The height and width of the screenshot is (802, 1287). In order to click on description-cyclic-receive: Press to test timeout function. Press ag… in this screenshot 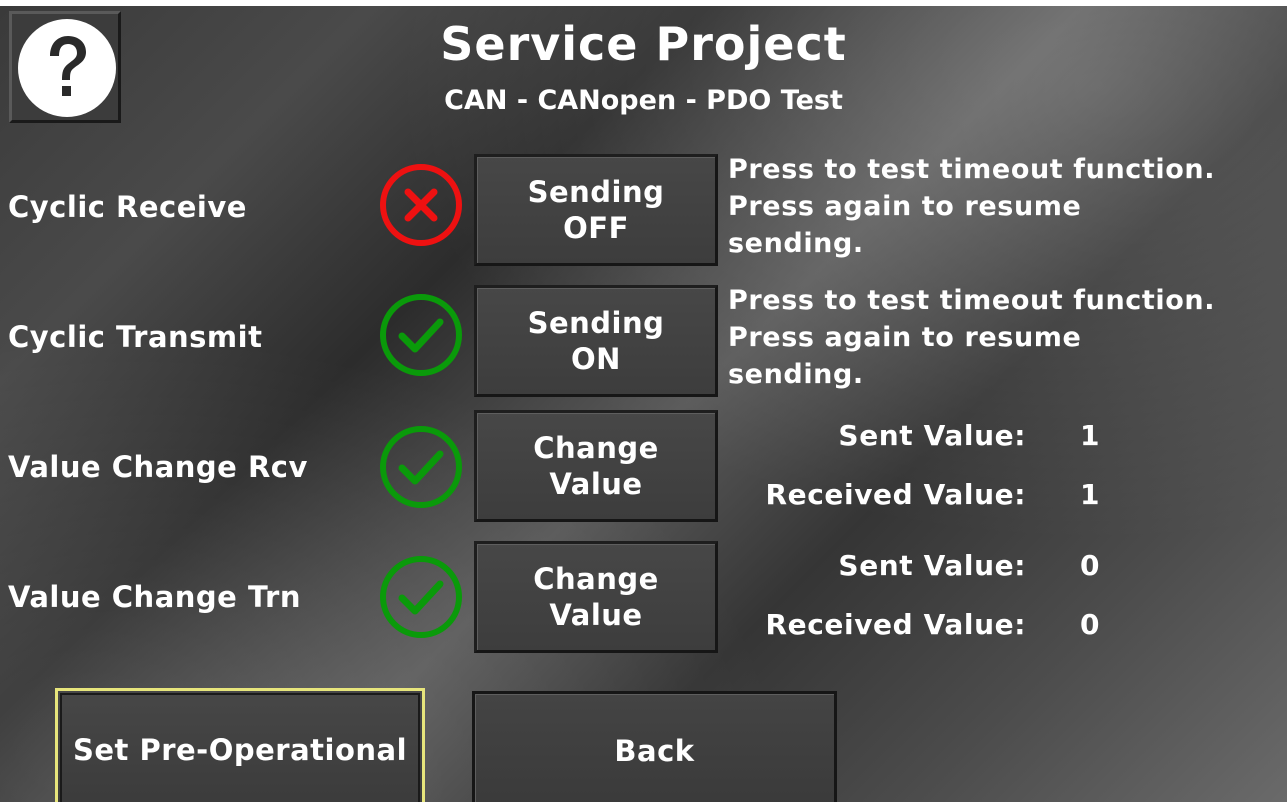, I will do `click(1007, 206)`.